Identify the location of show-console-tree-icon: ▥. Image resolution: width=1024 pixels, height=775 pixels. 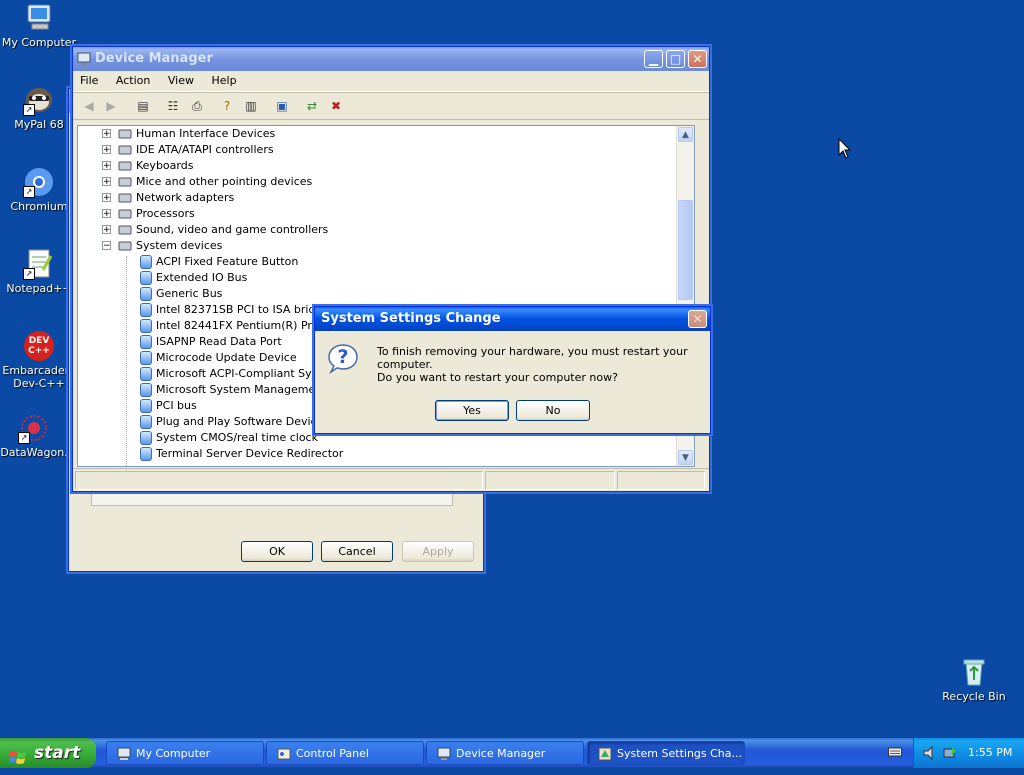
(251, 106).